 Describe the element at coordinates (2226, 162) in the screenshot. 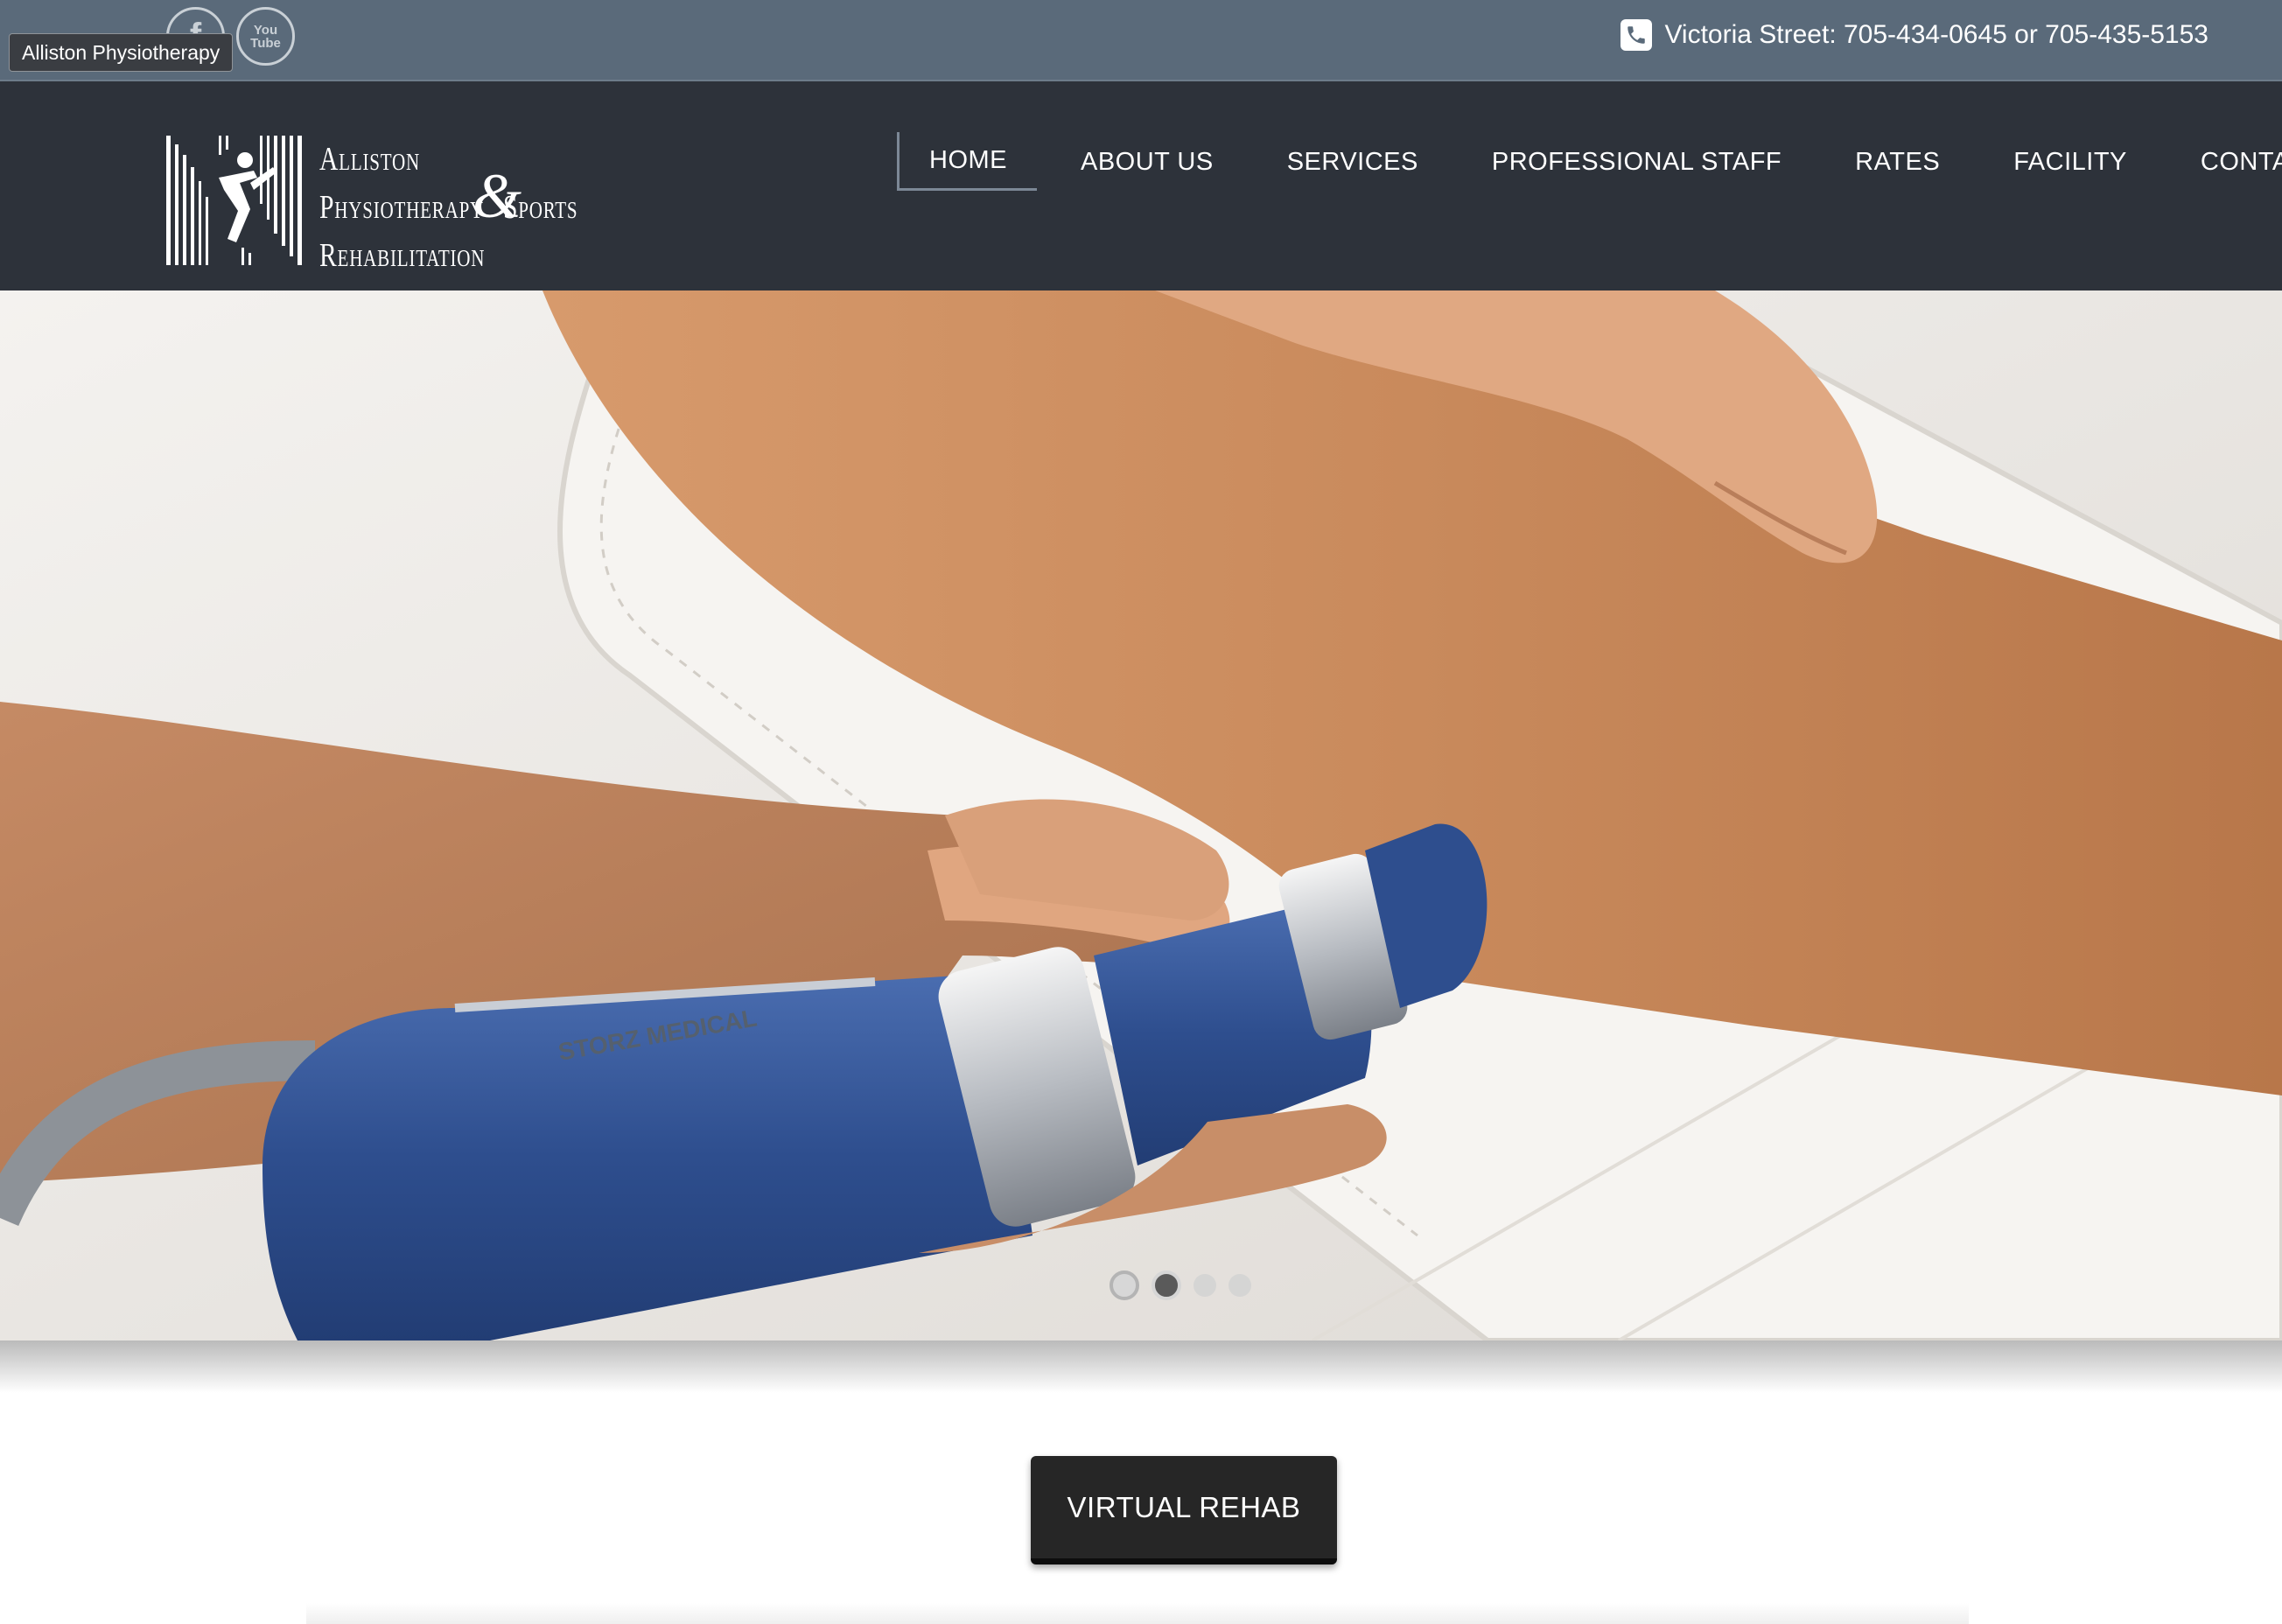

I see `nav-contact: CONTACT` at that location.